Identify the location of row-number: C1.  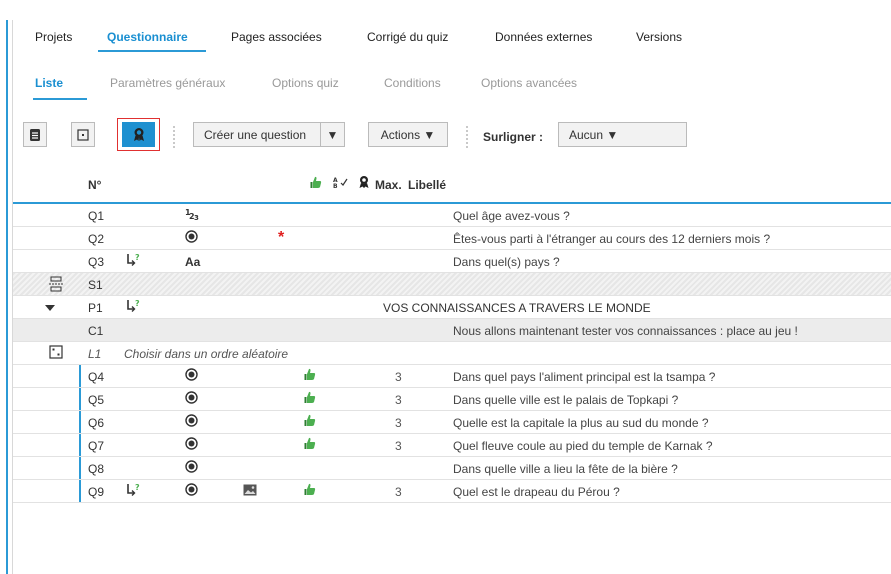
(96, 331).